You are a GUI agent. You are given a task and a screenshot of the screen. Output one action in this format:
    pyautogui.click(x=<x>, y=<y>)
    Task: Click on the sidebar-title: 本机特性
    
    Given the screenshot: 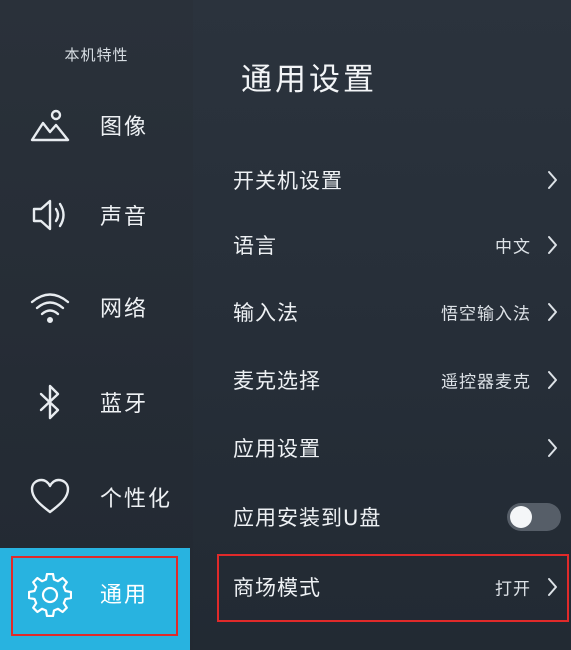 What is the action you would take?
    pyautogui.click(x=96, y=55)
    